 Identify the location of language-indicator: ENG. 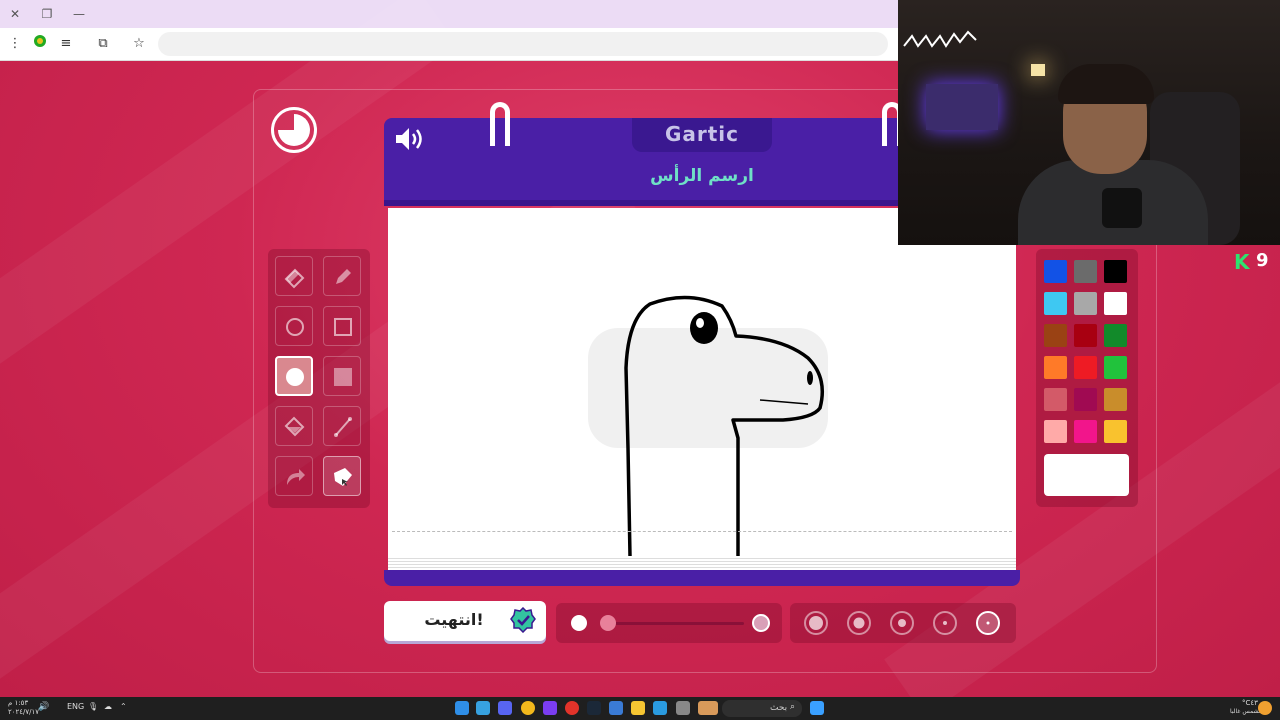
(75, 706).